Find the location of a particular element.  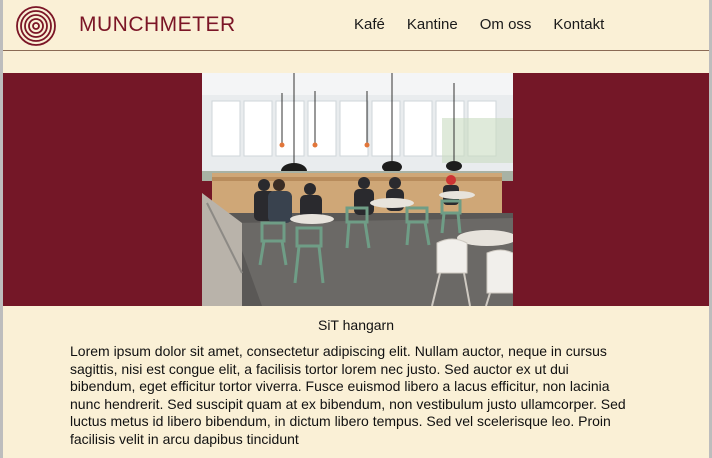

main-nav: Kafé Kantine Om oss Kontakt is located at coordinates (490, 24).